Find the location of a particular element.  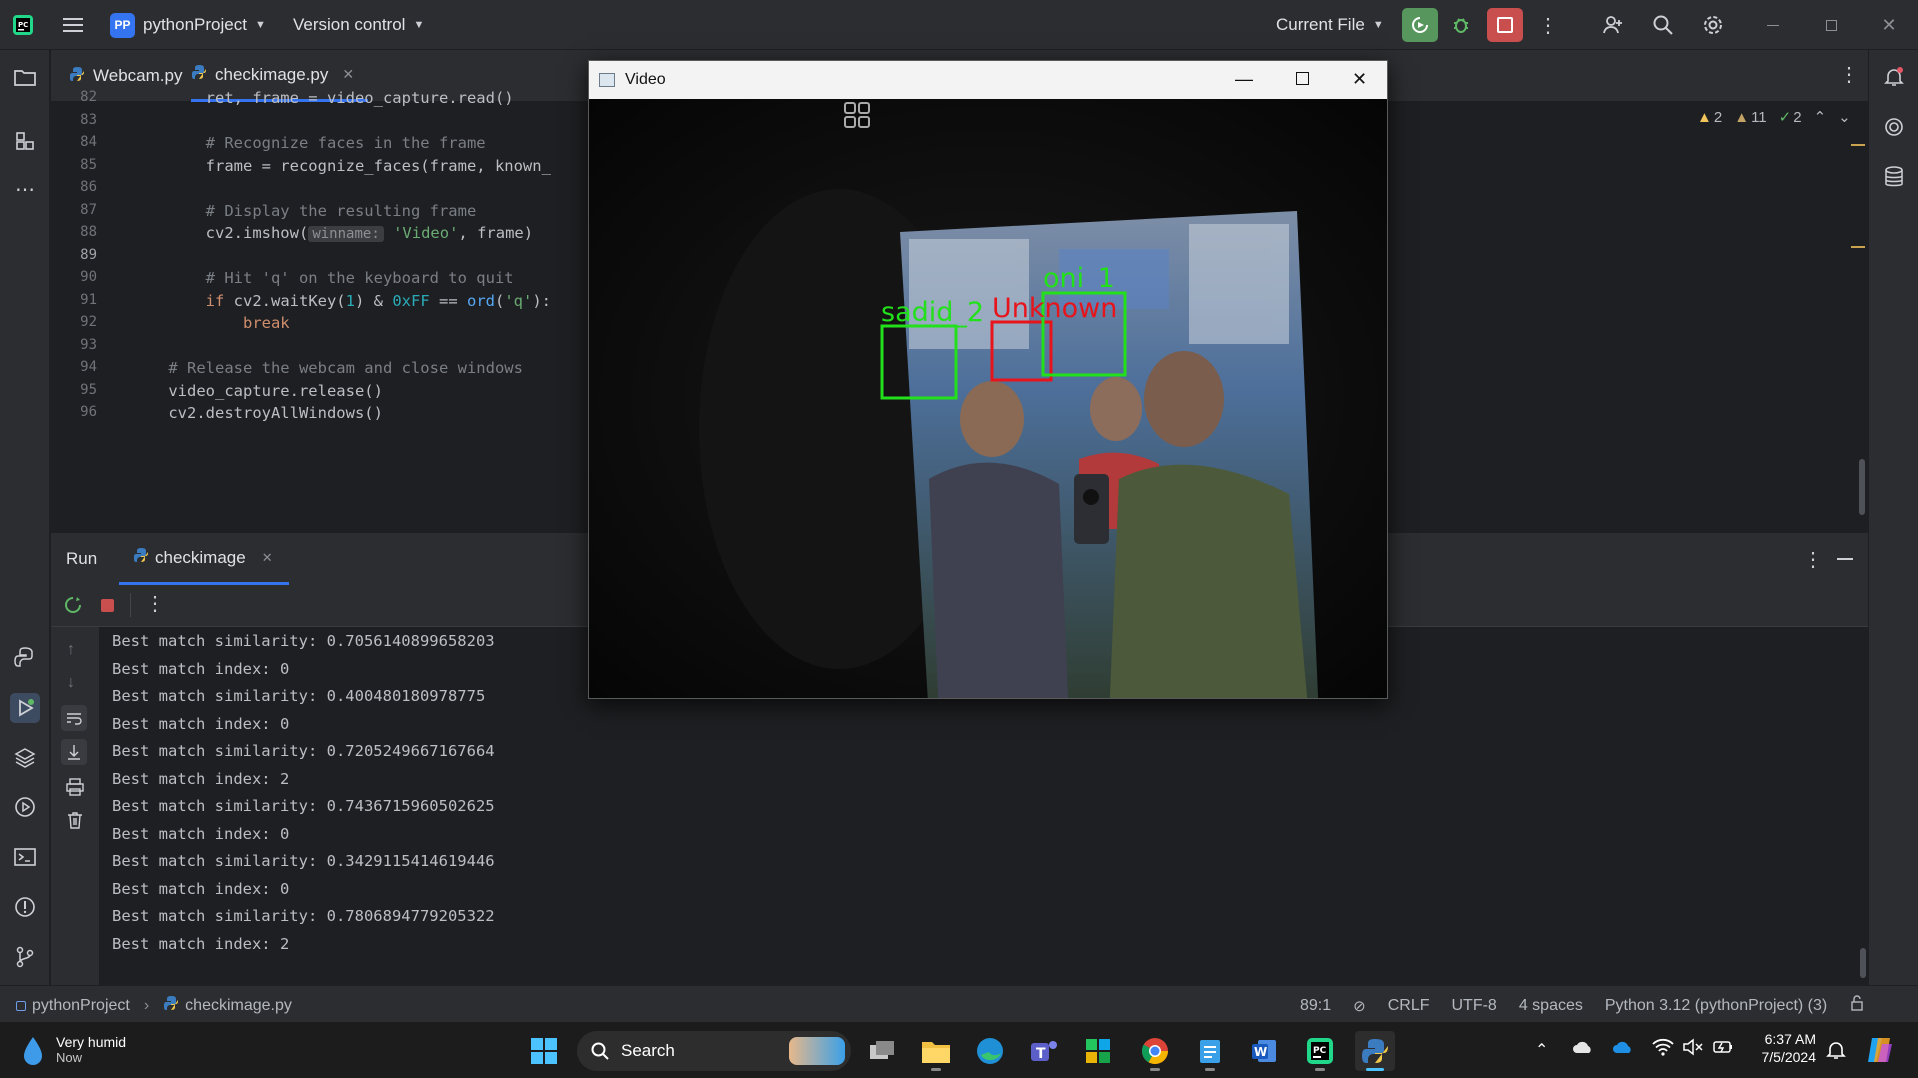

video-title-bar: Video — ✕ is located at coordinates (988, 80).